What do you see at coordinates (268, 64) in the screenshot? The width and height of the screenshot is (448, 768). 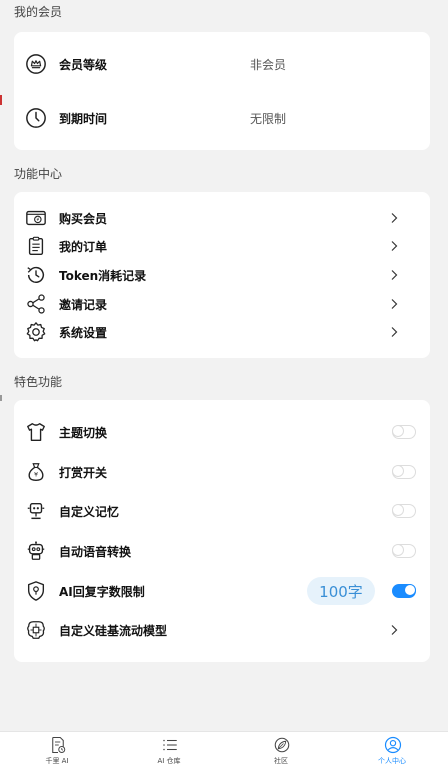 I see `member-level-value: 非会员` at bounding box center [268, 64].